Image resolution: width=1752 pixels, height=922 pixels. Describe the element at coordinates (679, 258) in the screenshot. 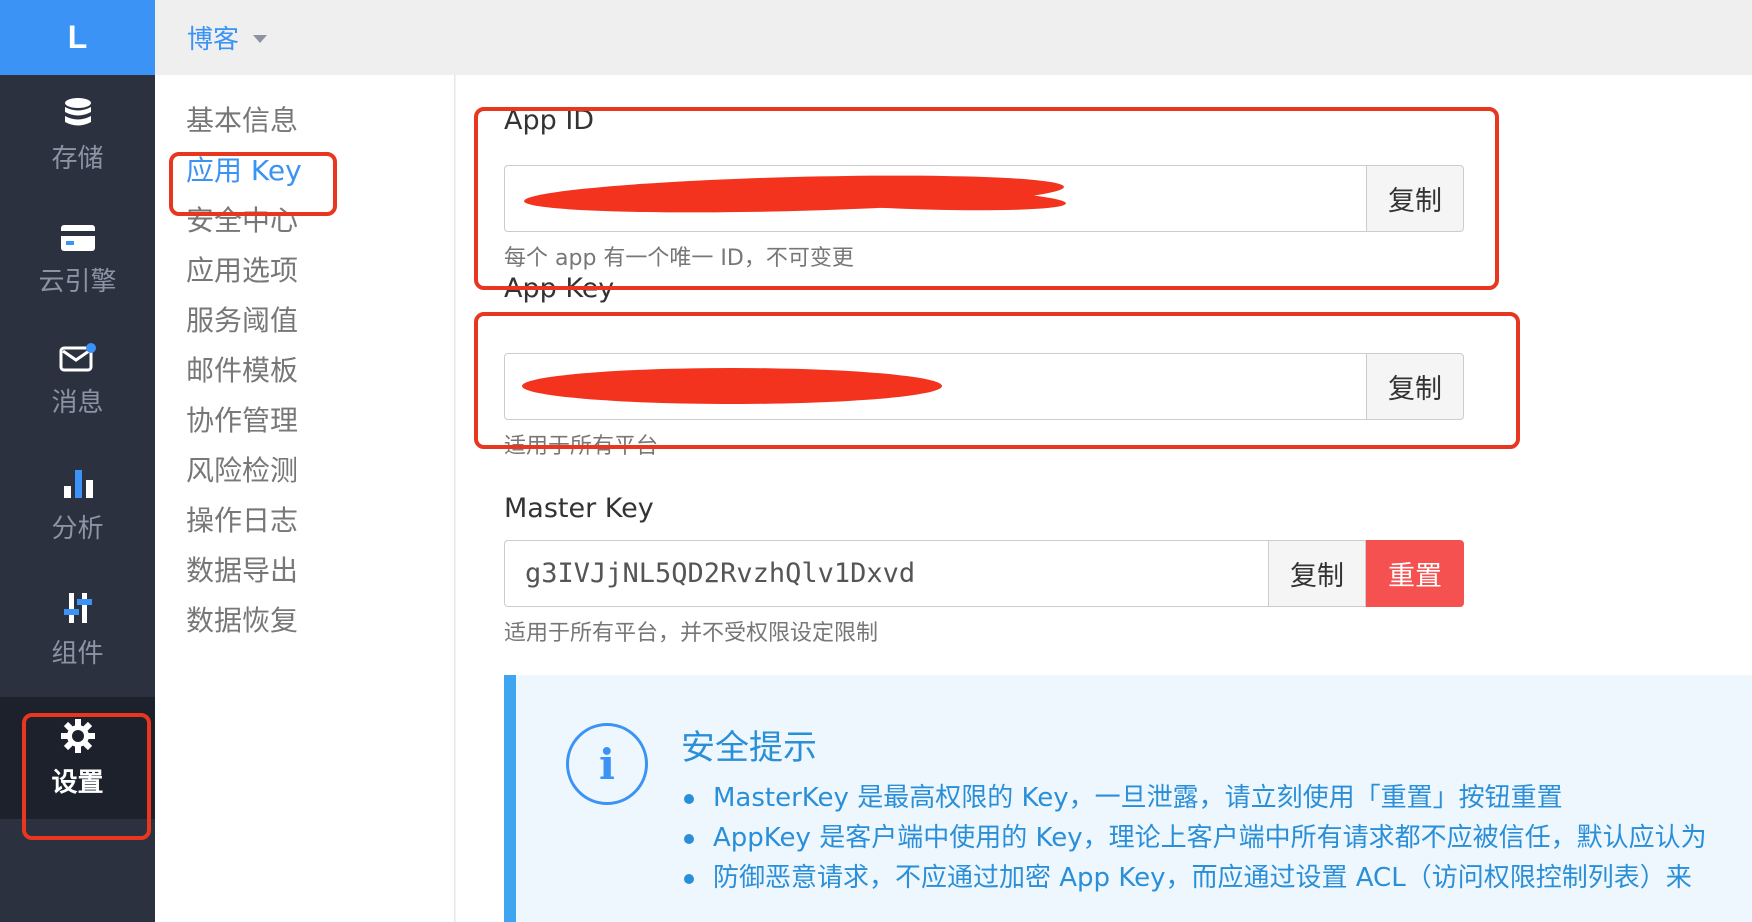

I see `app-id-help: 每个 app 有一个唯一 ID，不可变更` at that location.